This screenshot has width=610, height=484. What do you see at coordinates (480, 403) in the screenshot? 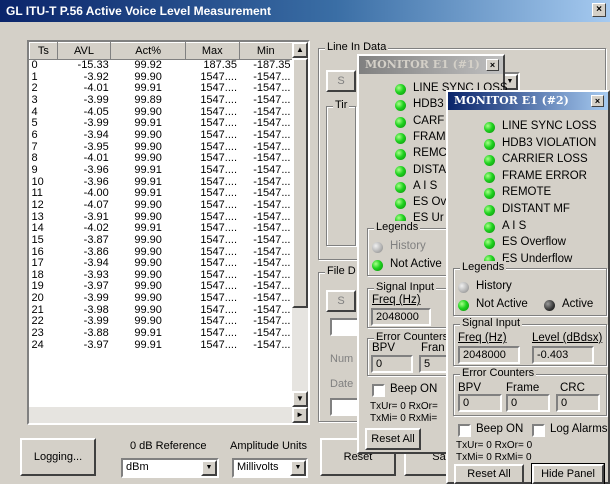
I see `bpv-value: 0` at bounding box center [480, 403].